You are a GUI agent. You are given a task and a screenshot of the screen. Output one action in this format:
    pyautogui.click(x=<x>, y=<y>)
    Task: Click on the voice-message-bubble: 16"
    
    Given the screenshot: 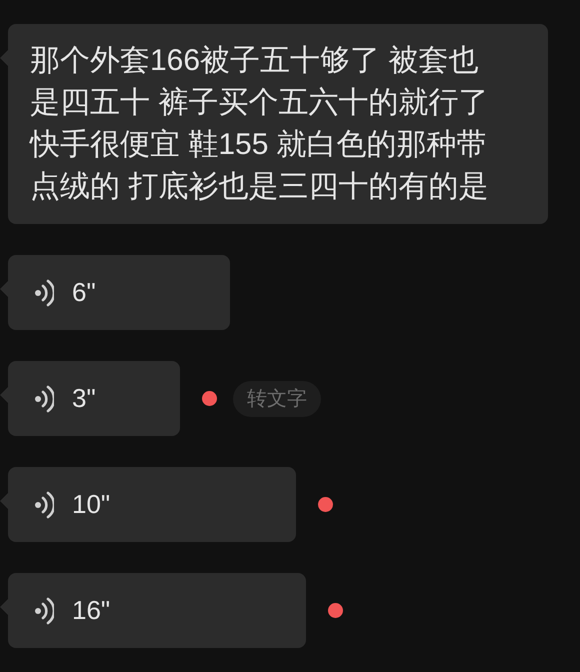 What is the action you would take?
    pyautogui.click(x=157, y=610)
    